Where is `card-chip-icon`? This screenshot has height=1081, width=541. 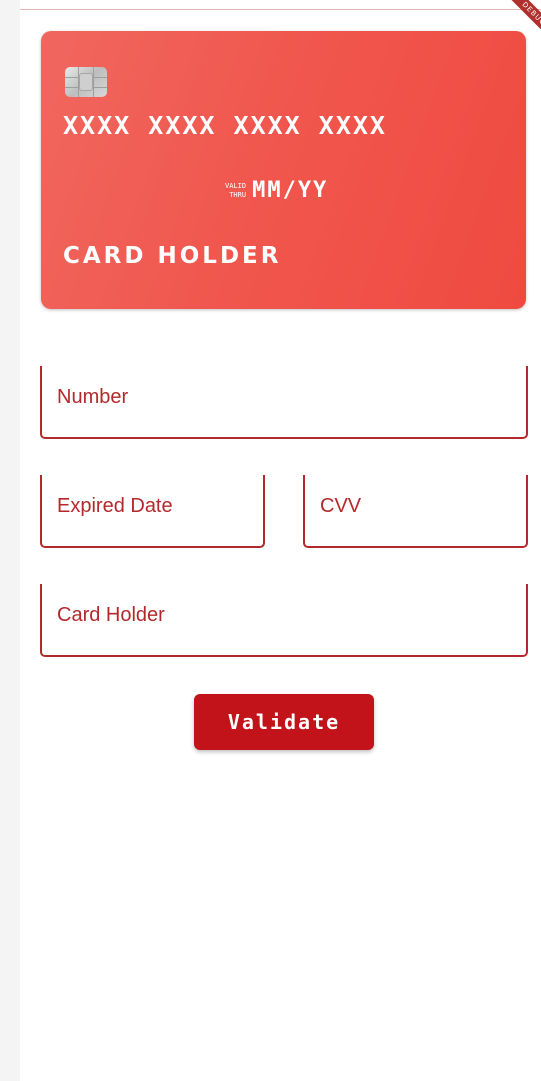 card-chip-icon is located at coordinates (86, 82).